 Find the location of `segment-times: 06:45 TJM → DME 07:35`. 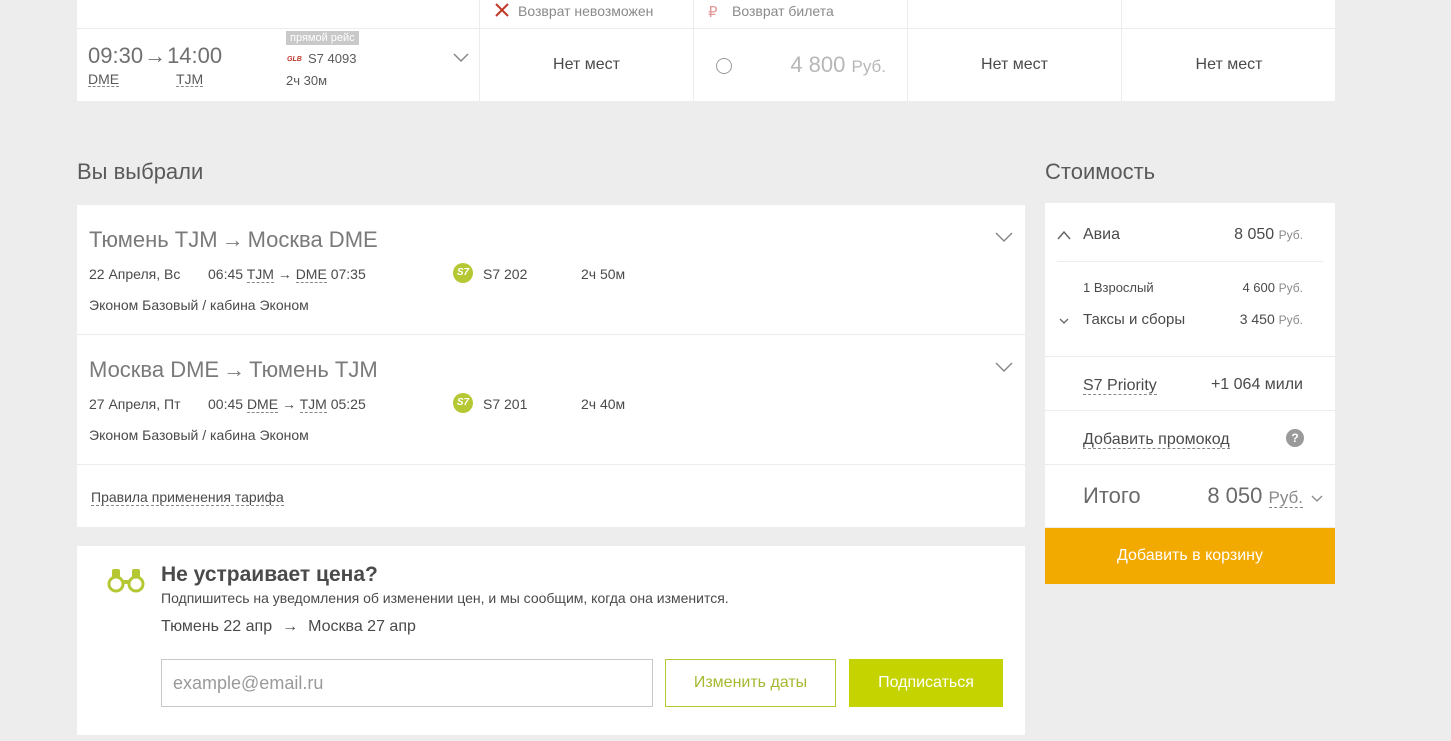

segment-times: 06:45 TJM → DME 07:35 is located at coordinates (287, 274).